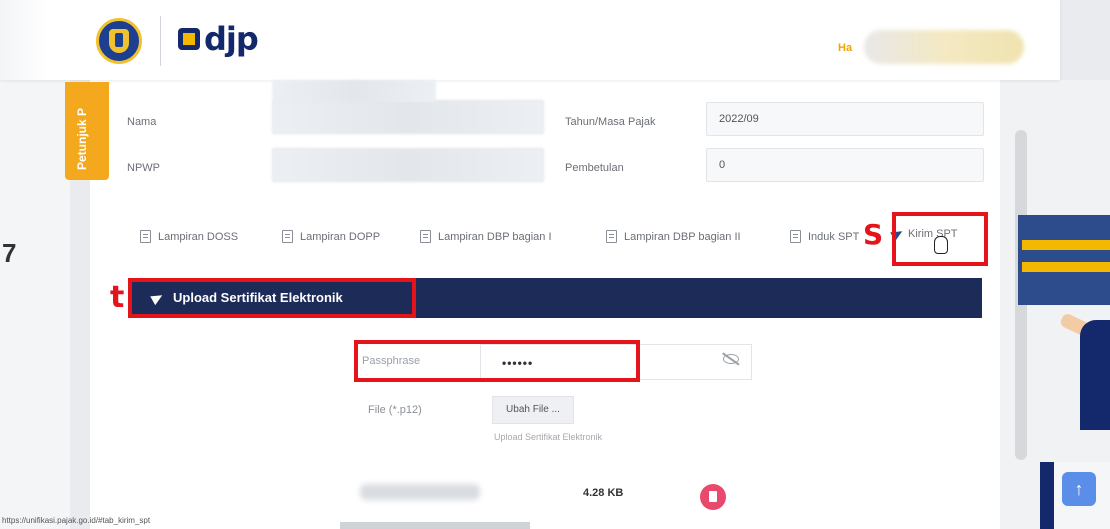  Describe the element at coordinates (731, 359) in the screenshot. I see `eye-slash-icon` at that location.